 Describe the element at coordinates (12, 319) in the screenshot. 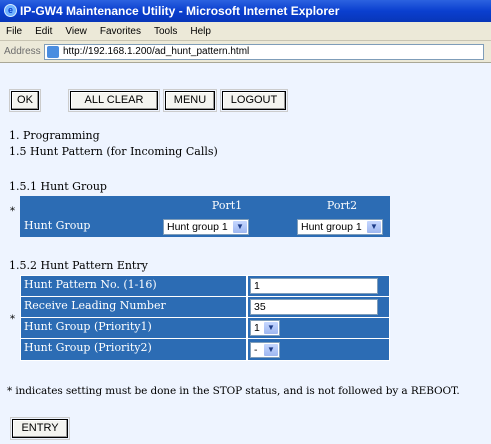

I see `hunt-pattern-stop-marker: *` at that location.